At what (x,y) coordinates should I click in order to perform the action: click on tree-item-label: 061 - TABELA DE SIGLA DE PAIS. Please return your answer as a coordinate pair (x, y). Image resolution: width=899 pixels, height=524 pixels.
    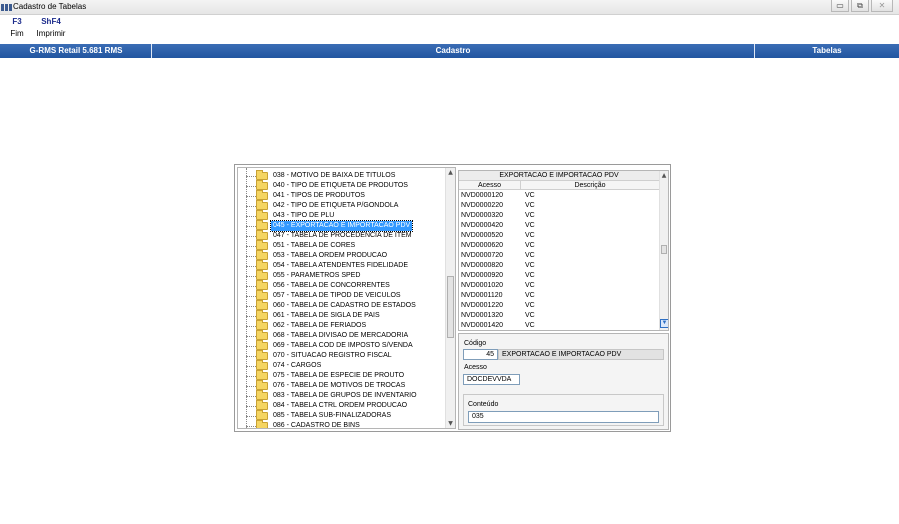
    Looking at the image, I should click on (326, 315).